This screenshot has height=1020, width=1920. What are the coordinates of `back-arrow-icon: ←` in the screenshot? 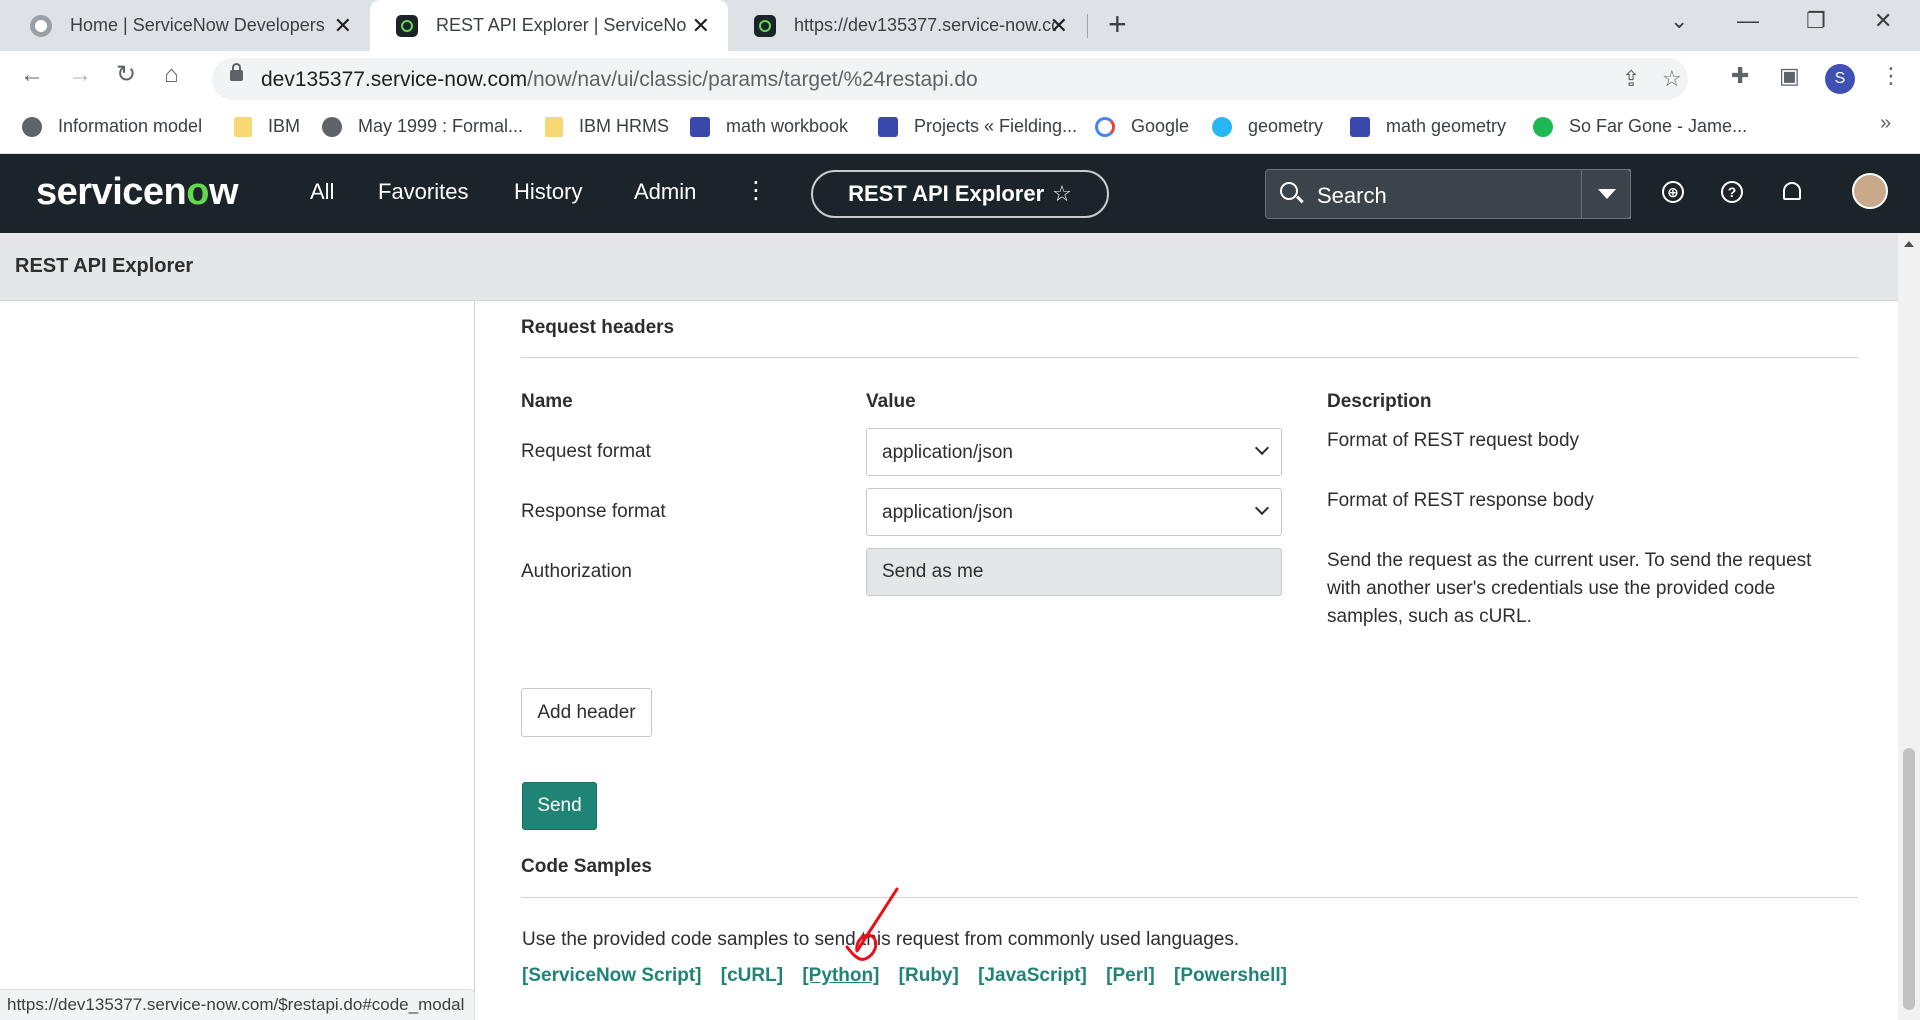 It's located at (32, 75).